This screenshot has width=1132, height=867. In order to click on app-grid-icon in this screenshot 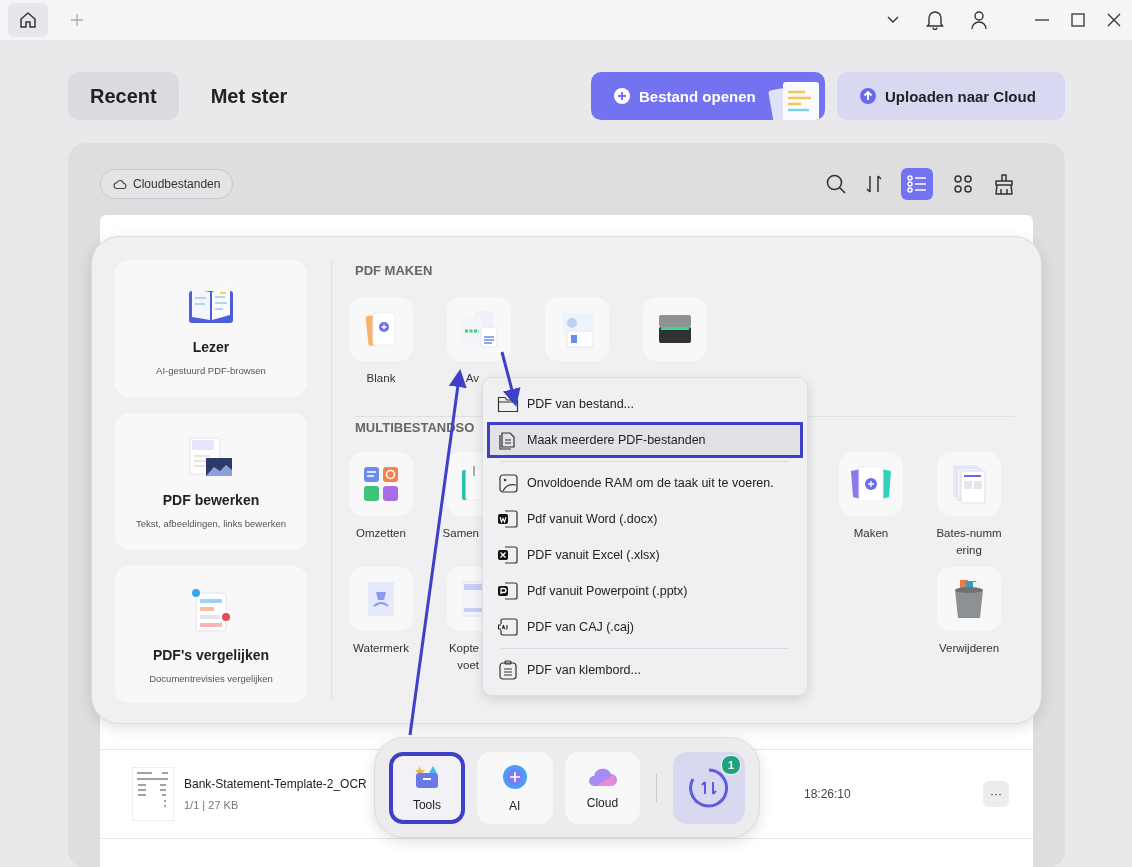, I will do `click(381, 484)`.